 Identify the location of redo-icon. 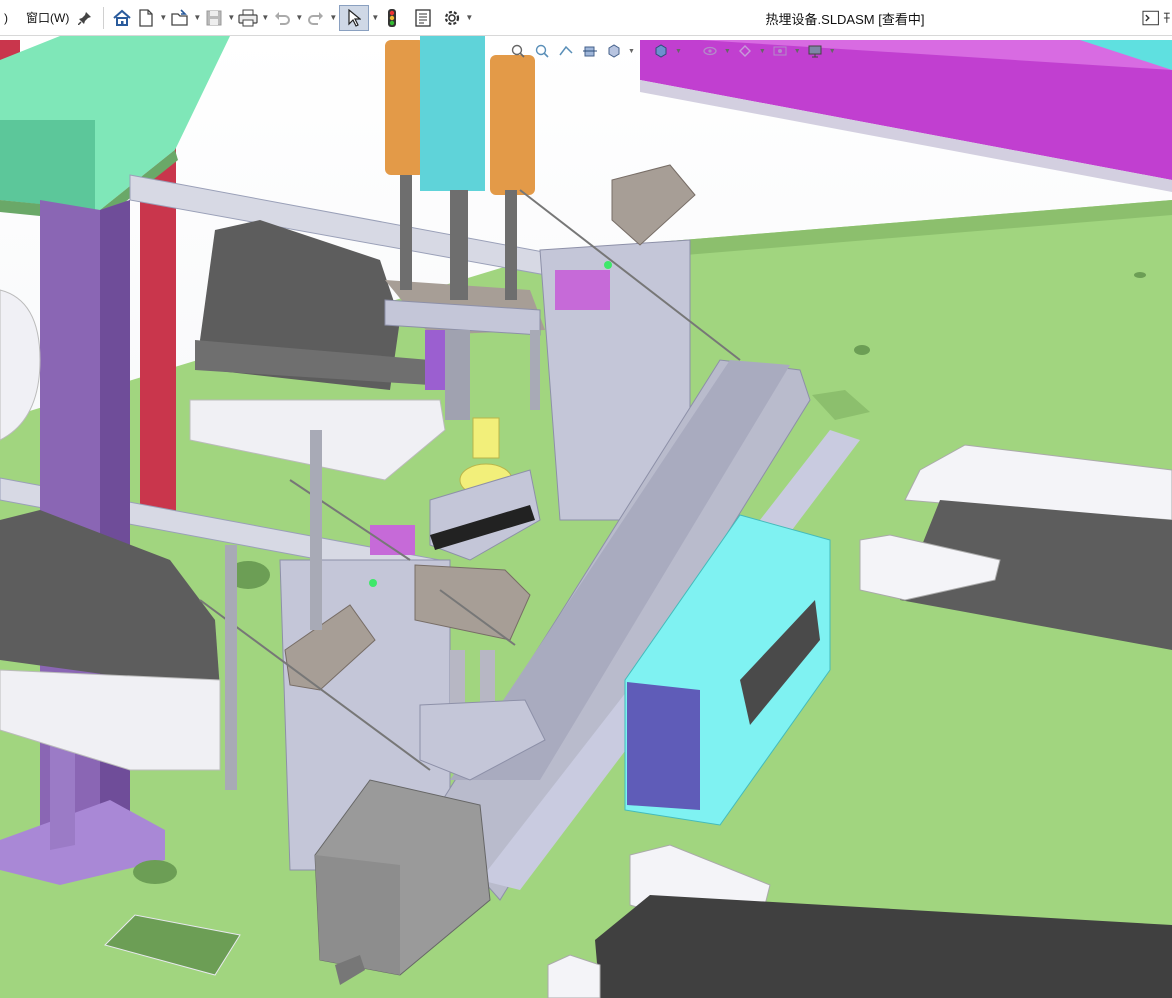
(316, 18).